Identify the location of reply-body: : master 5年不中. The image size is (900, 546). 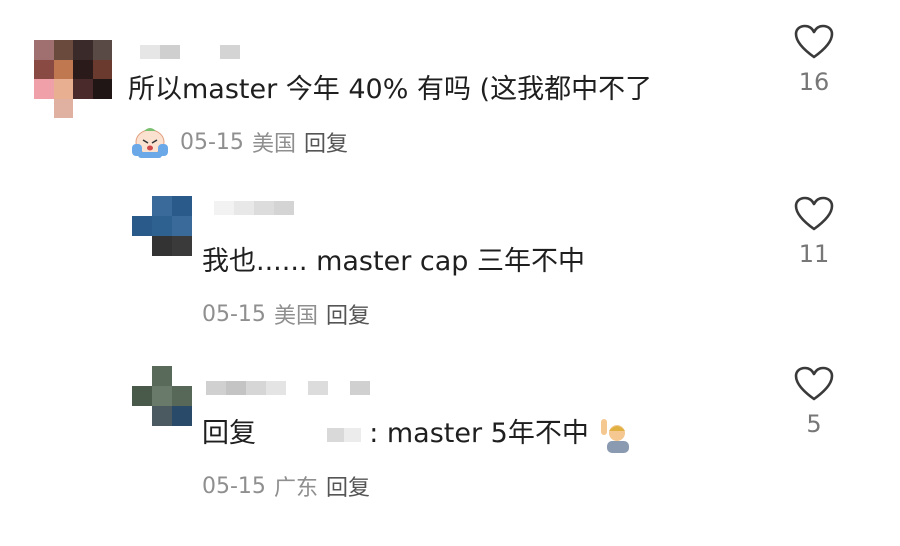
(479, 433).